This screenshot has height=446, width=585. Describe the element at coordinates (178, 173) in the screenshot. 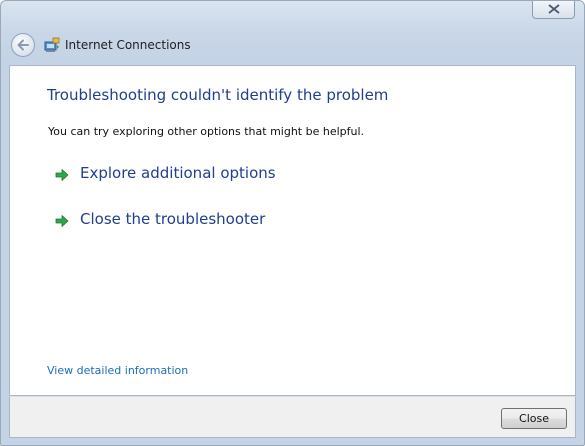

I see `explore-options-label: Explore additional options` at that location.